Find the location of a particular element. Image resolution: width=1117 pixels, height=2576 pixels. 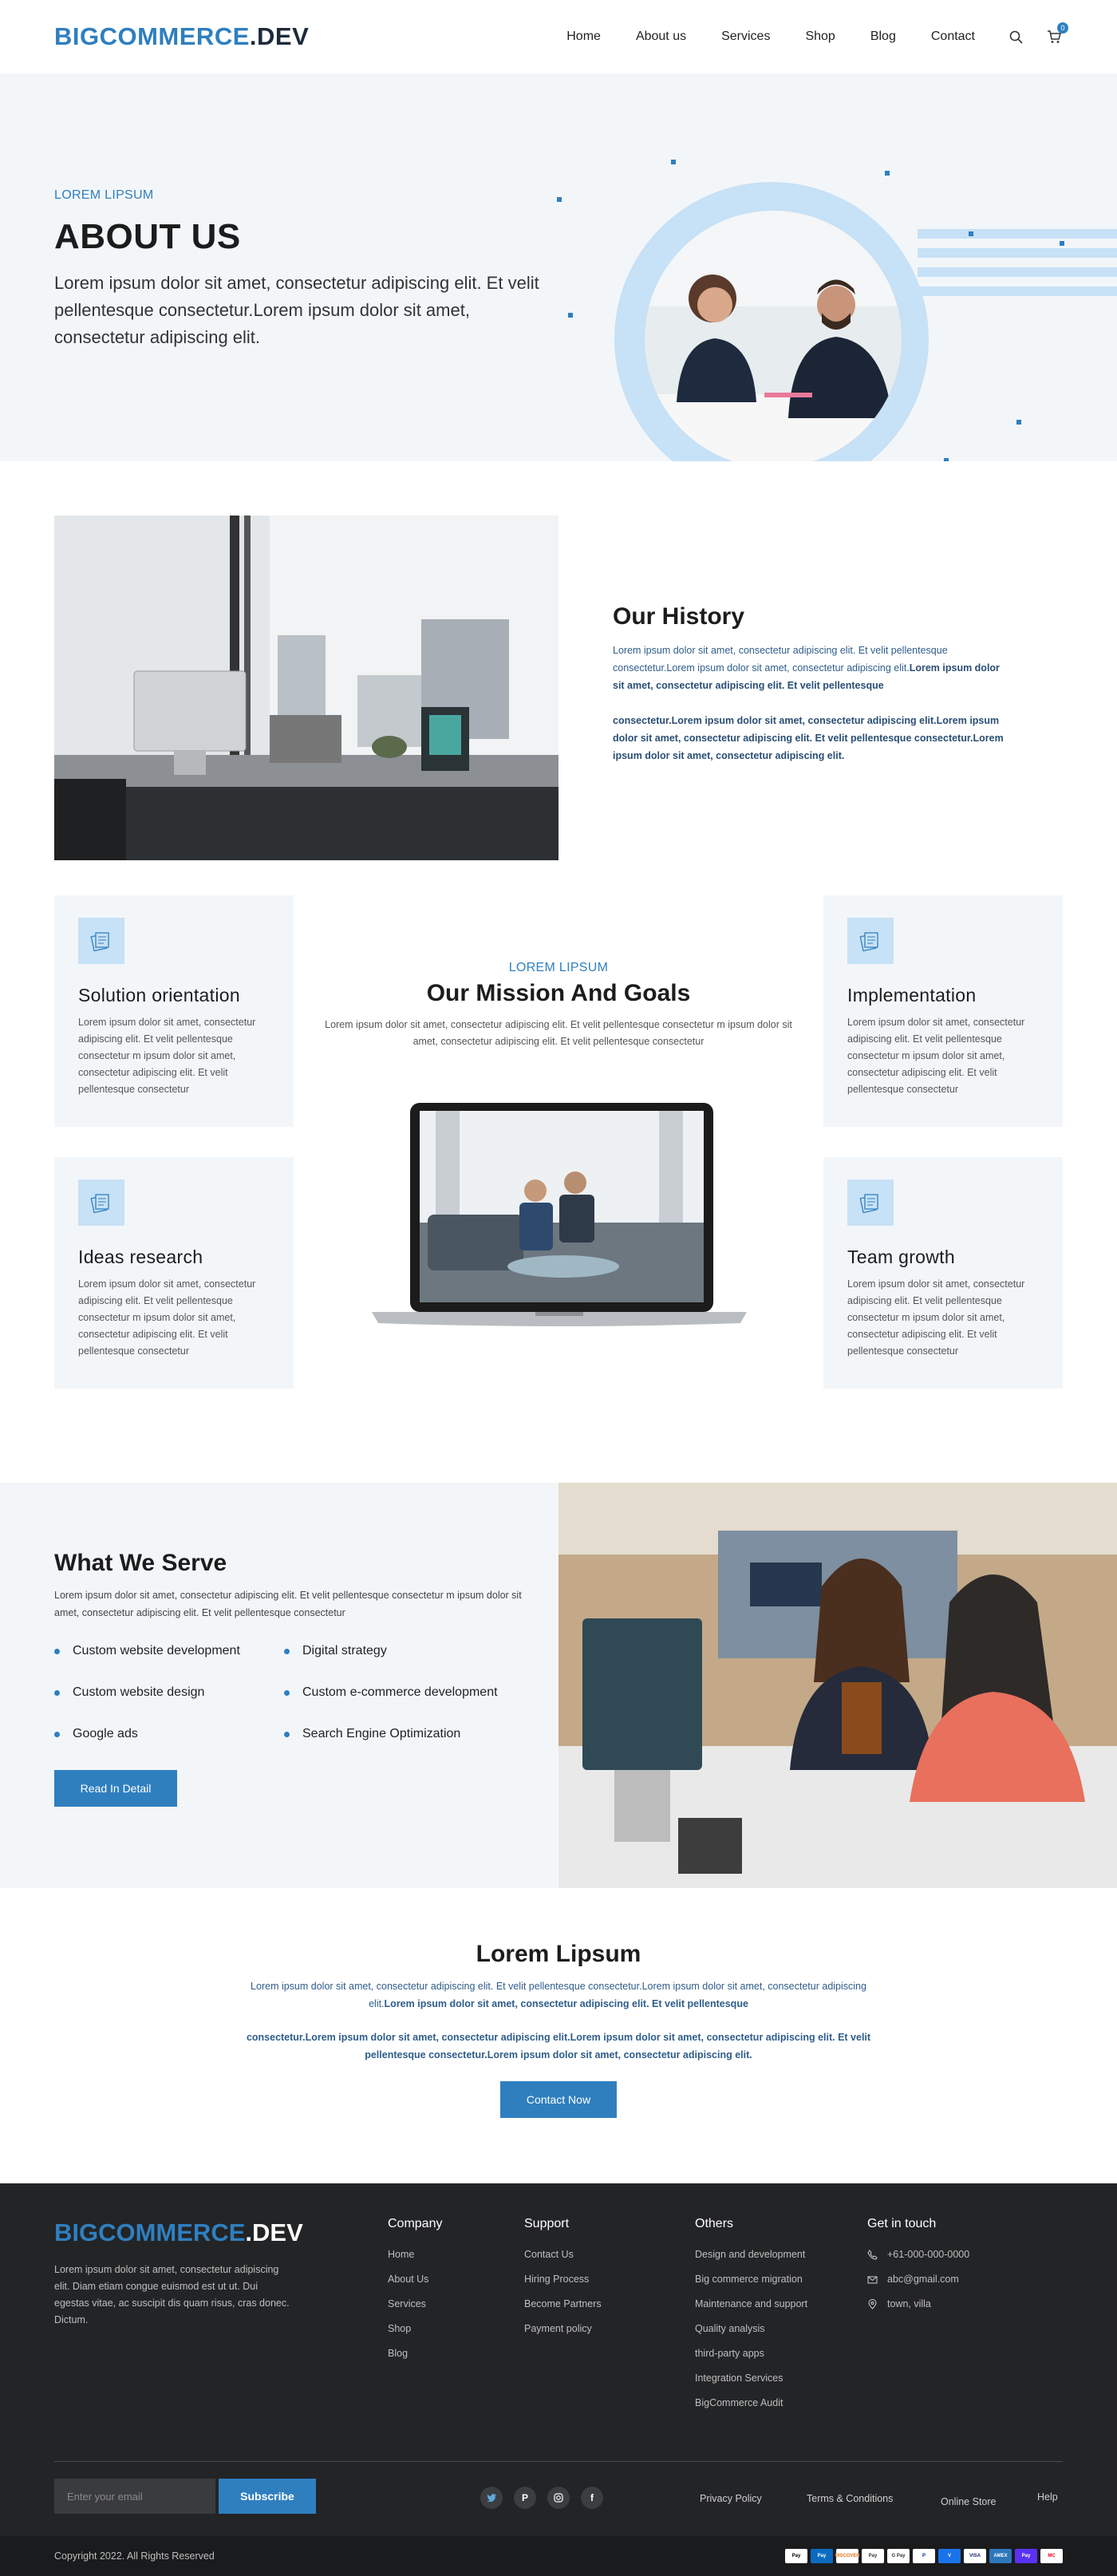

apple-pay-icon: Pay is located at coordinates (796, 2556).